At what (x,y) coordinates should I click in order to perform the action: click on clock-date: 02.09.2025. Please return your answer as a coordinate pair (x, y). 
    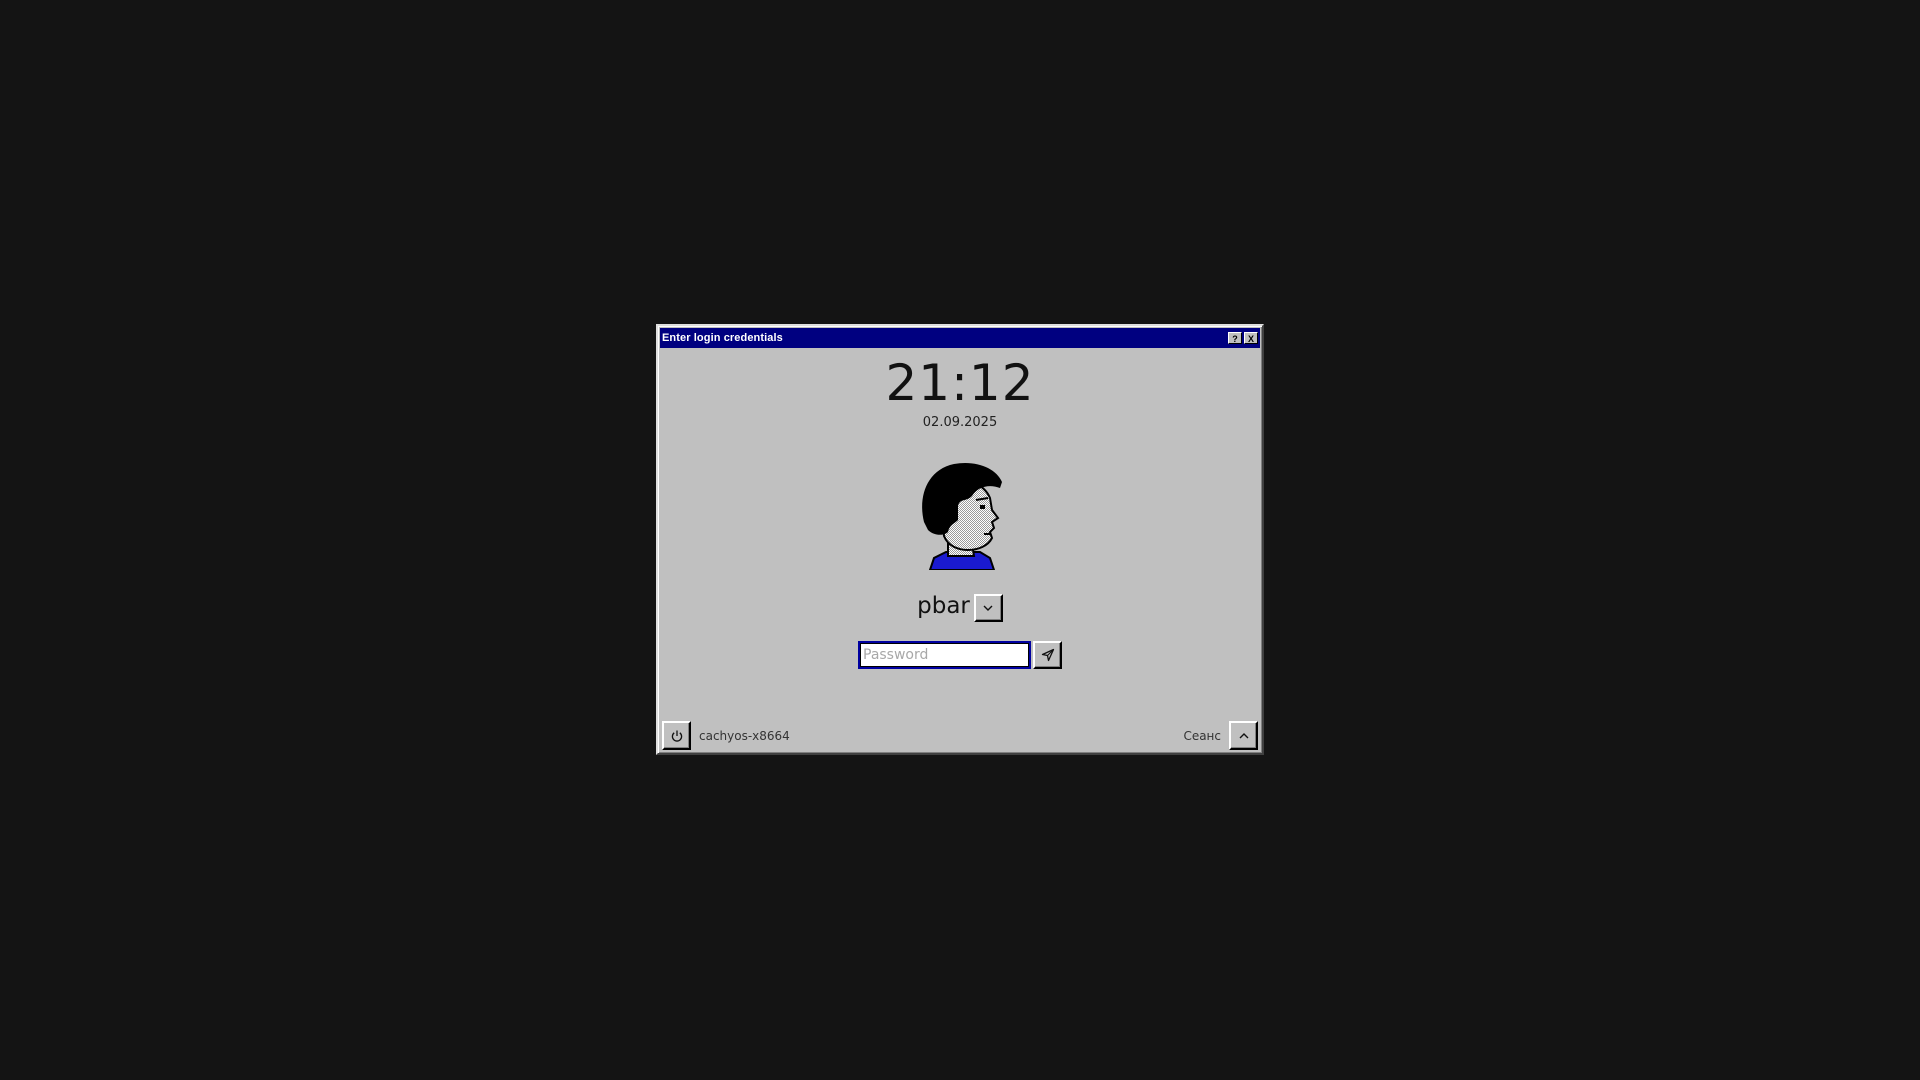
    Looking at the image, I should click on (960, 422).